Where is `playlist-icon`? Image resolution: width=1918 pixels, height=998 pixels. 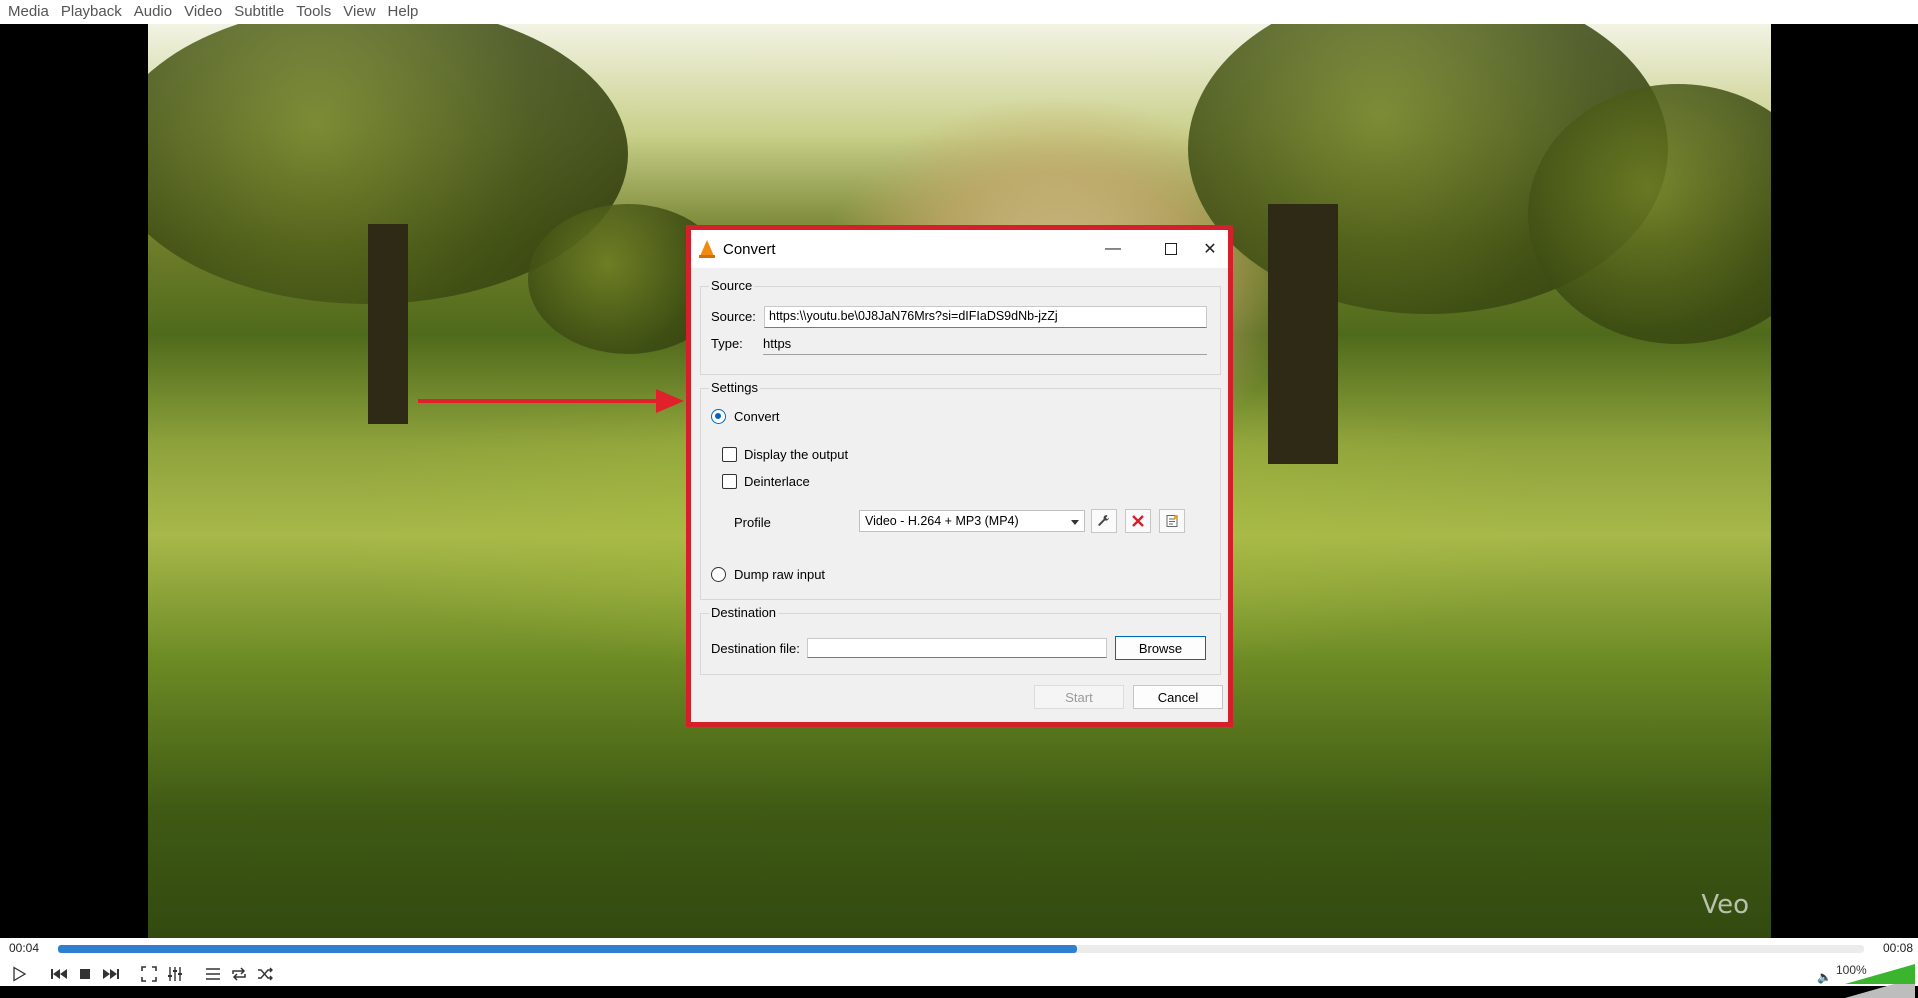
playlist-icon is located at coordinates (213, 974).